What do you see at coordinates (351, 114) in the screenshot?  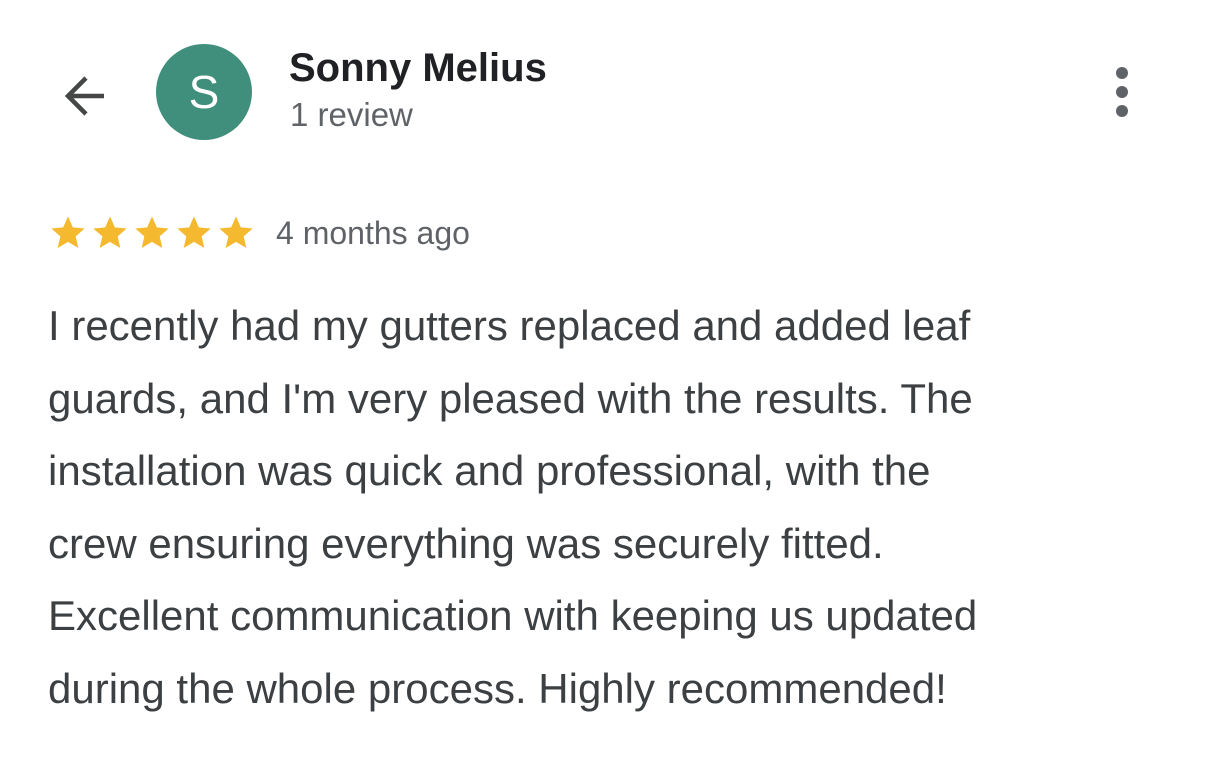 I see `review-count: 1 review` at bounding box center [351, 114].